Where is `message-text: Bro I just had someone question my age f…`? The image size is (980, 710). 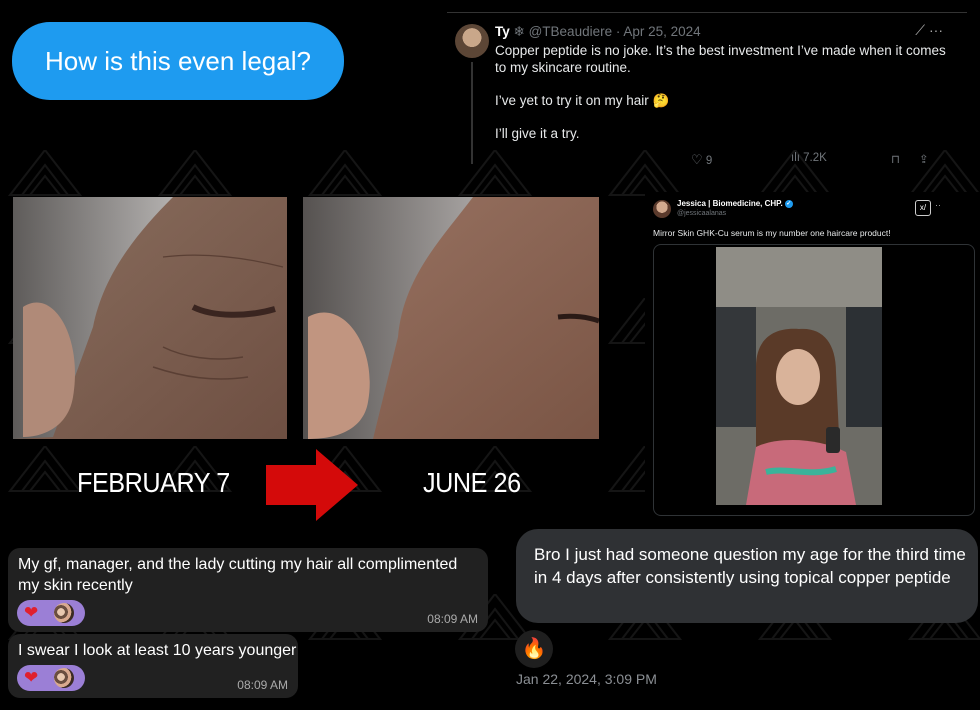
message-text: Bro I just had someone question my age f… is located at coordinates (750, 566).